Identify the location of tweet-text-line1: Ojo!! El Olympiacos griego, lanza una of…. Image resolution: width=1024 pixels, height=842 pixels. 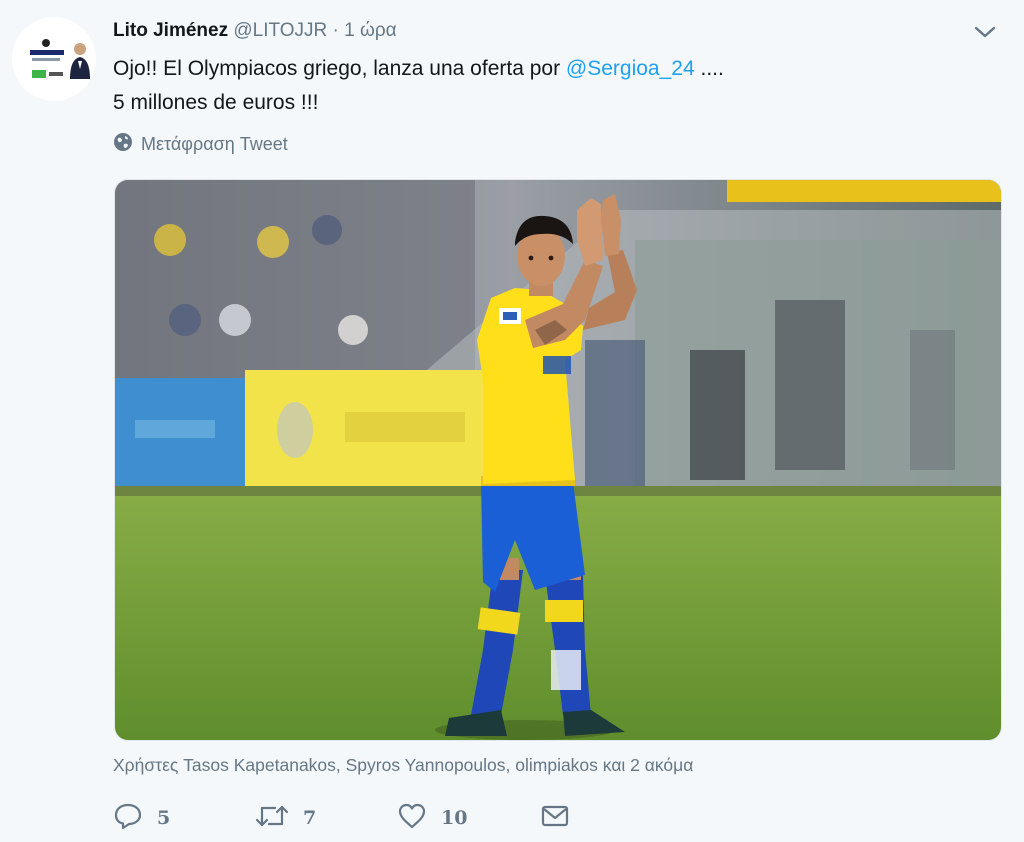
(418, 69).